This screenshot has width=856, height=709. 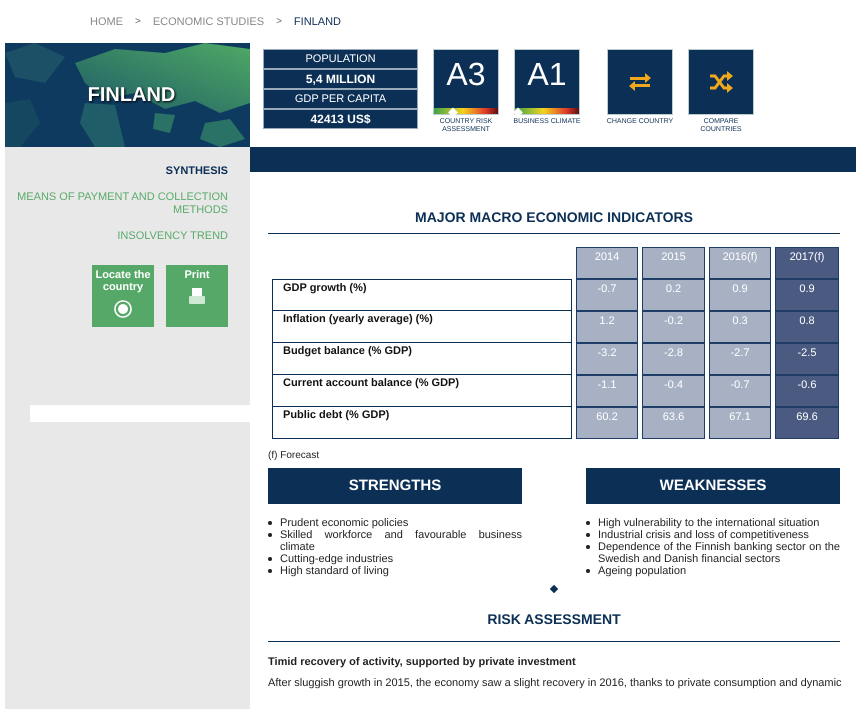 I want to click on table-cell: -2.5, so click(x=807, y=359).